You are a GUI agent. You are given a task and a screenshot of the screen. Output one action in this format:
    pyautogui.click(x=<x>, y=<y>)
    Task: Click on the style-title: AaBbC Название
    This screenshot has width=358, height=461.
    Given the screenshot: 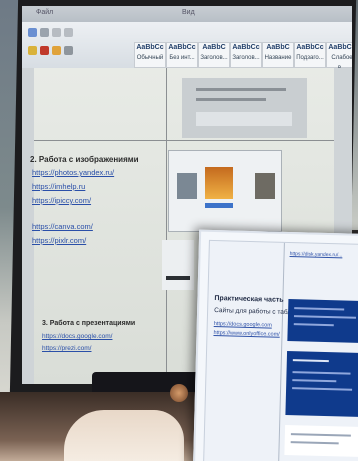 What is the action you would take?
    pyautogui.click(x=278, y=55)
    